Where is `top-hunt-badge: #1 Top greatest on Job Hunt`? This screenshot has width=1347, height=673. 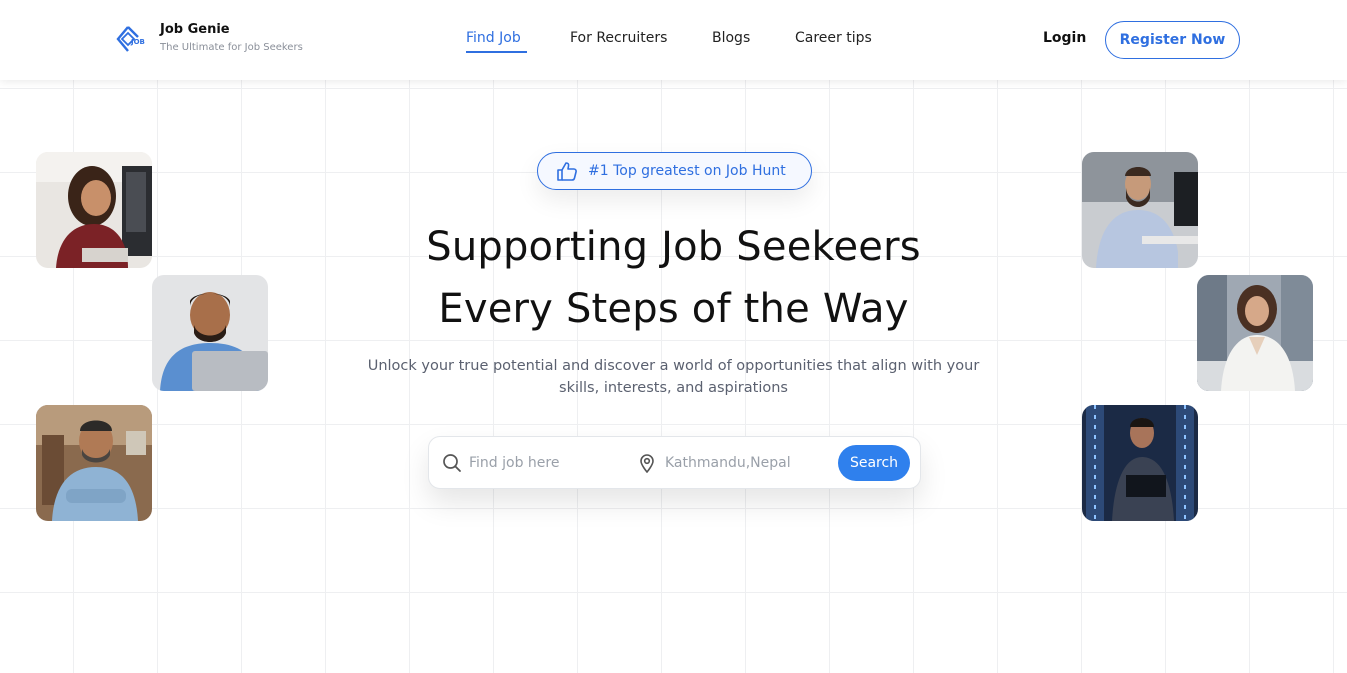
top-hunt-badge: #1 Top greatest on Job Hunt is located at coordinates (674, 171).